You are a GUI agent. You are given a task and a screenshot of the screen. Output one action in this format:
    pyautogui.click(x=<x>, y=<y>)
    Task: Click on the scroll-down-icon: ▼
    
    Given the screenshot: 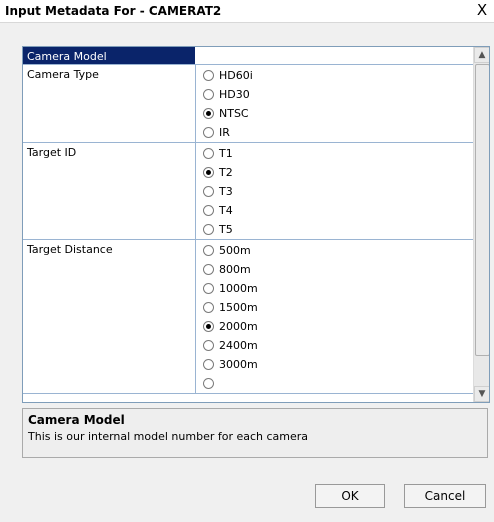 What is the action you would take?
    pyautogui.click(x=481, y=394)
    